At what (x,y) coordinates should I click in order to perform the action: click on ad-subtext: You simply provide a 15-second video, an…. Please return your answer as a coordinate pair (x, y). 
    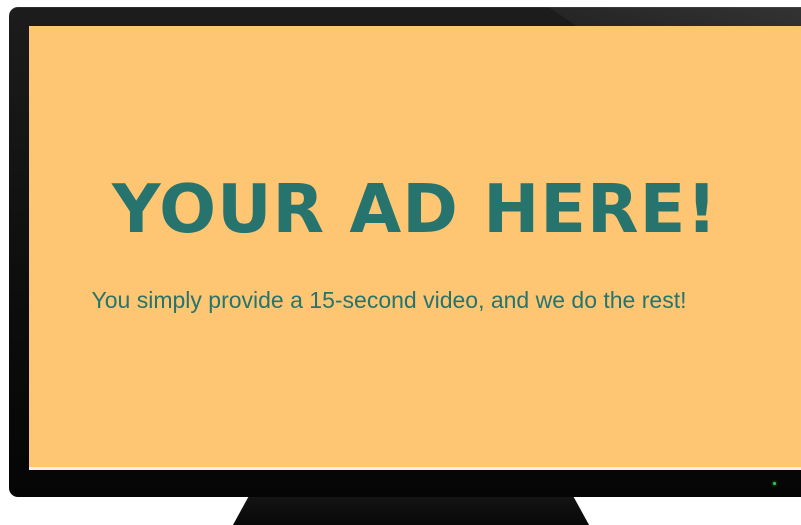
    Looking at the image, I should click on (389, 300).